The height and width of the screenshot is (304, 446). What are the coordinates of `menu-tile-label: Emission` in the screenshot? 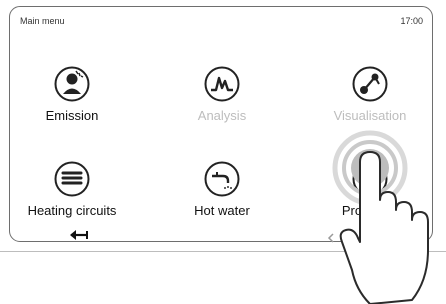 It's located at (72, 115).